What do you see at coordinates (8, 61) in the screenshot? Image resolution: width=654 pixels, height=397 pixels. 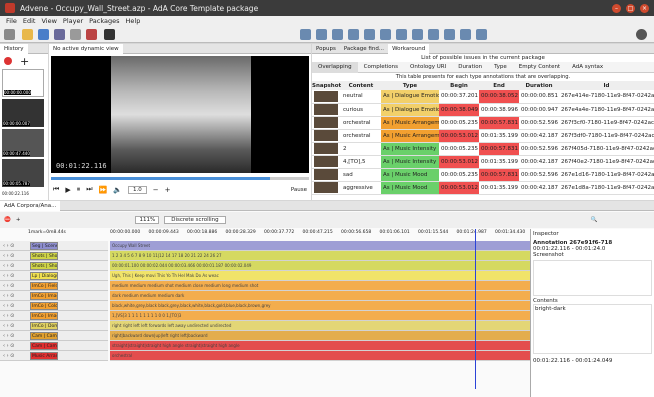 I see `close-icon` at bounding box center [8, 61].